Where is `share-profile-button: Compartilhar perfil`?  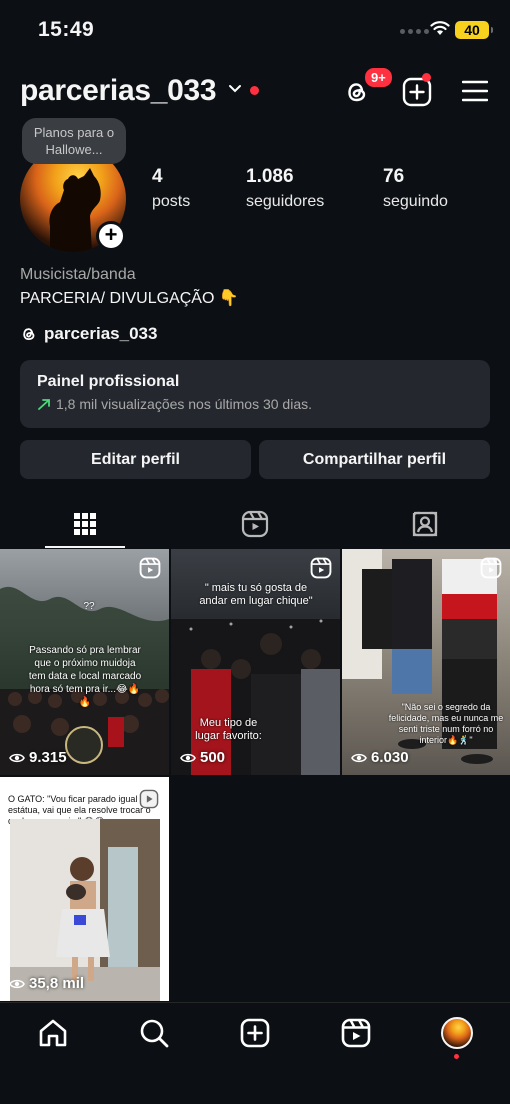 share-profile-button: Compartilhar perfil is located at coordinates (374, 459).